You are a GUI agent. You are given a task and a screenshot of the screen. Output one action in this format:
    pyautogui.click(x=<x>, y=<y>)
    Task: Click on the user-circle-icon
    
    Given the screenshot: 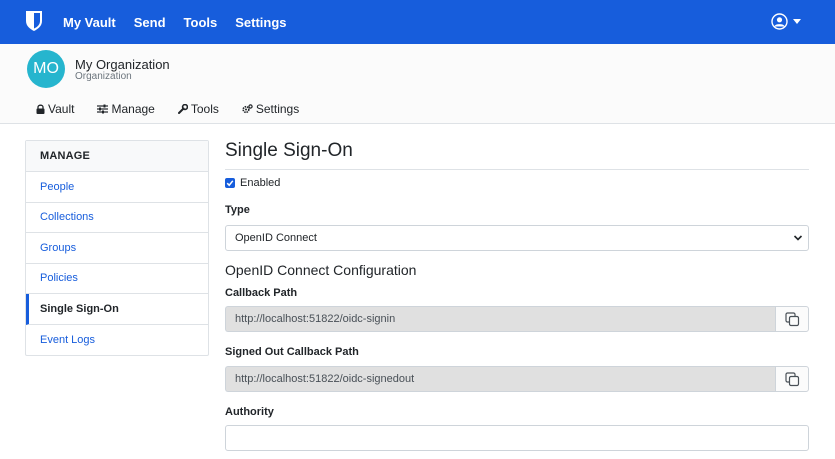 What is the action you would take?
    pyautogui.click(x=779, y=21)
    